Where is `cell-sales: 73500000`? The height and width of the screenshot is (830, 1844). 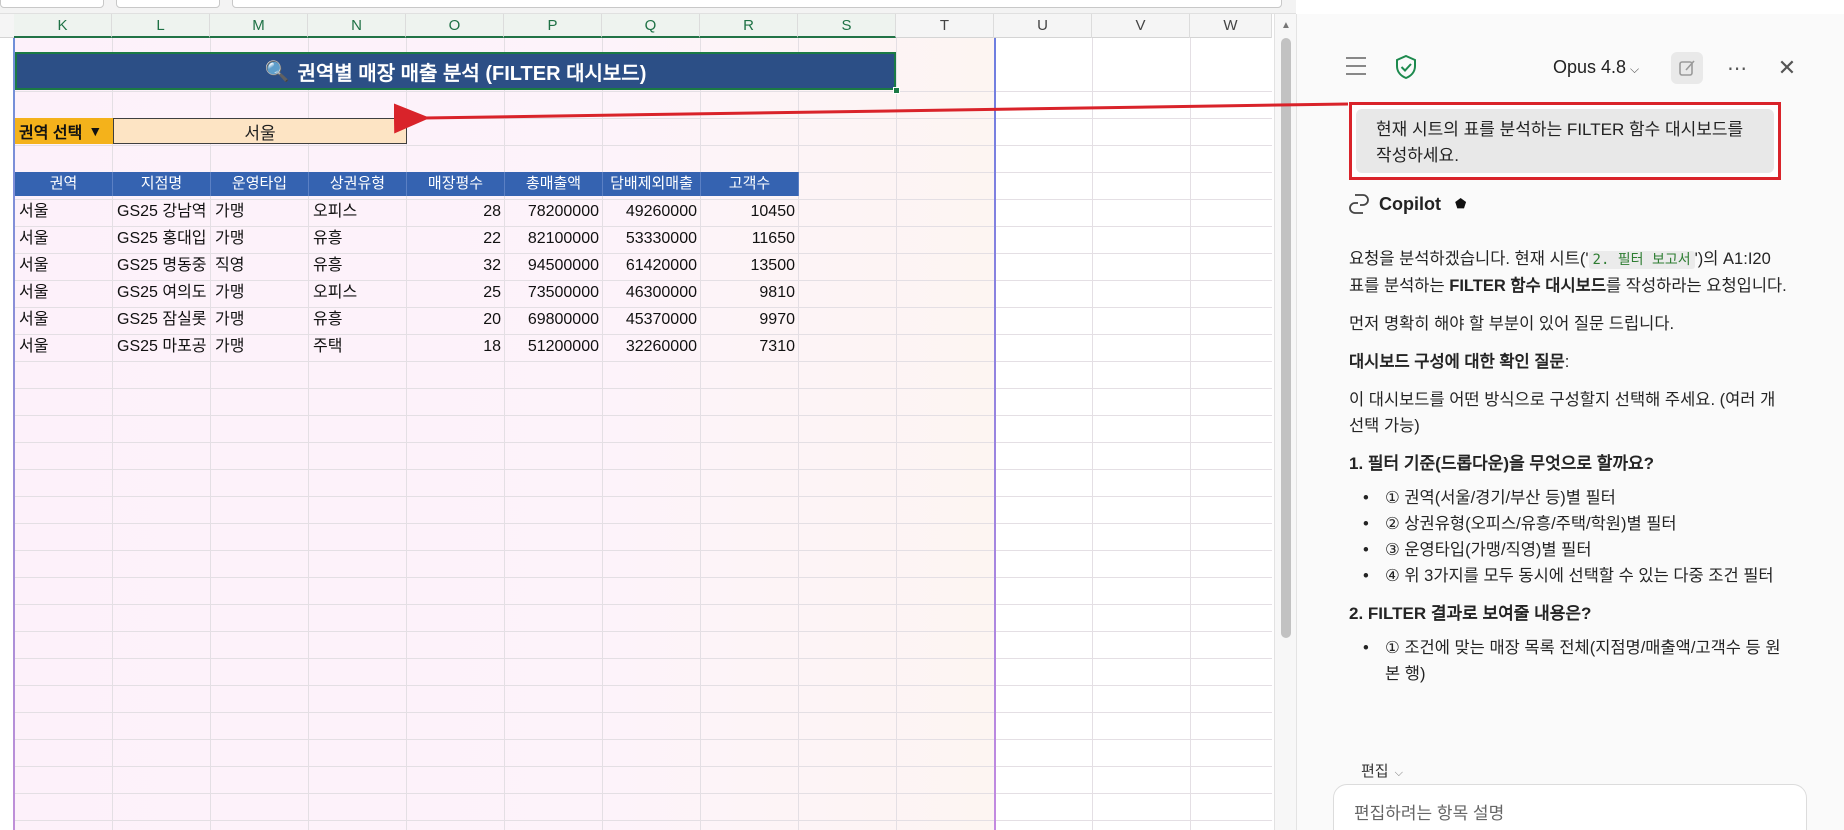 cell-sales: 73500000 is located at coordinates (554, 293).